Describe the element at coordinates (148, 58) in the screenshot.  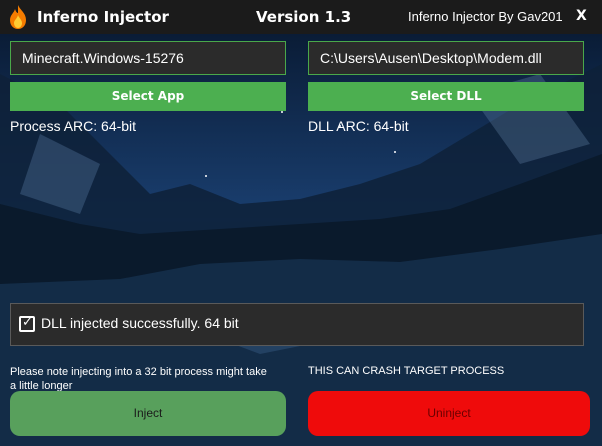
I see `target-app-field` at that location.